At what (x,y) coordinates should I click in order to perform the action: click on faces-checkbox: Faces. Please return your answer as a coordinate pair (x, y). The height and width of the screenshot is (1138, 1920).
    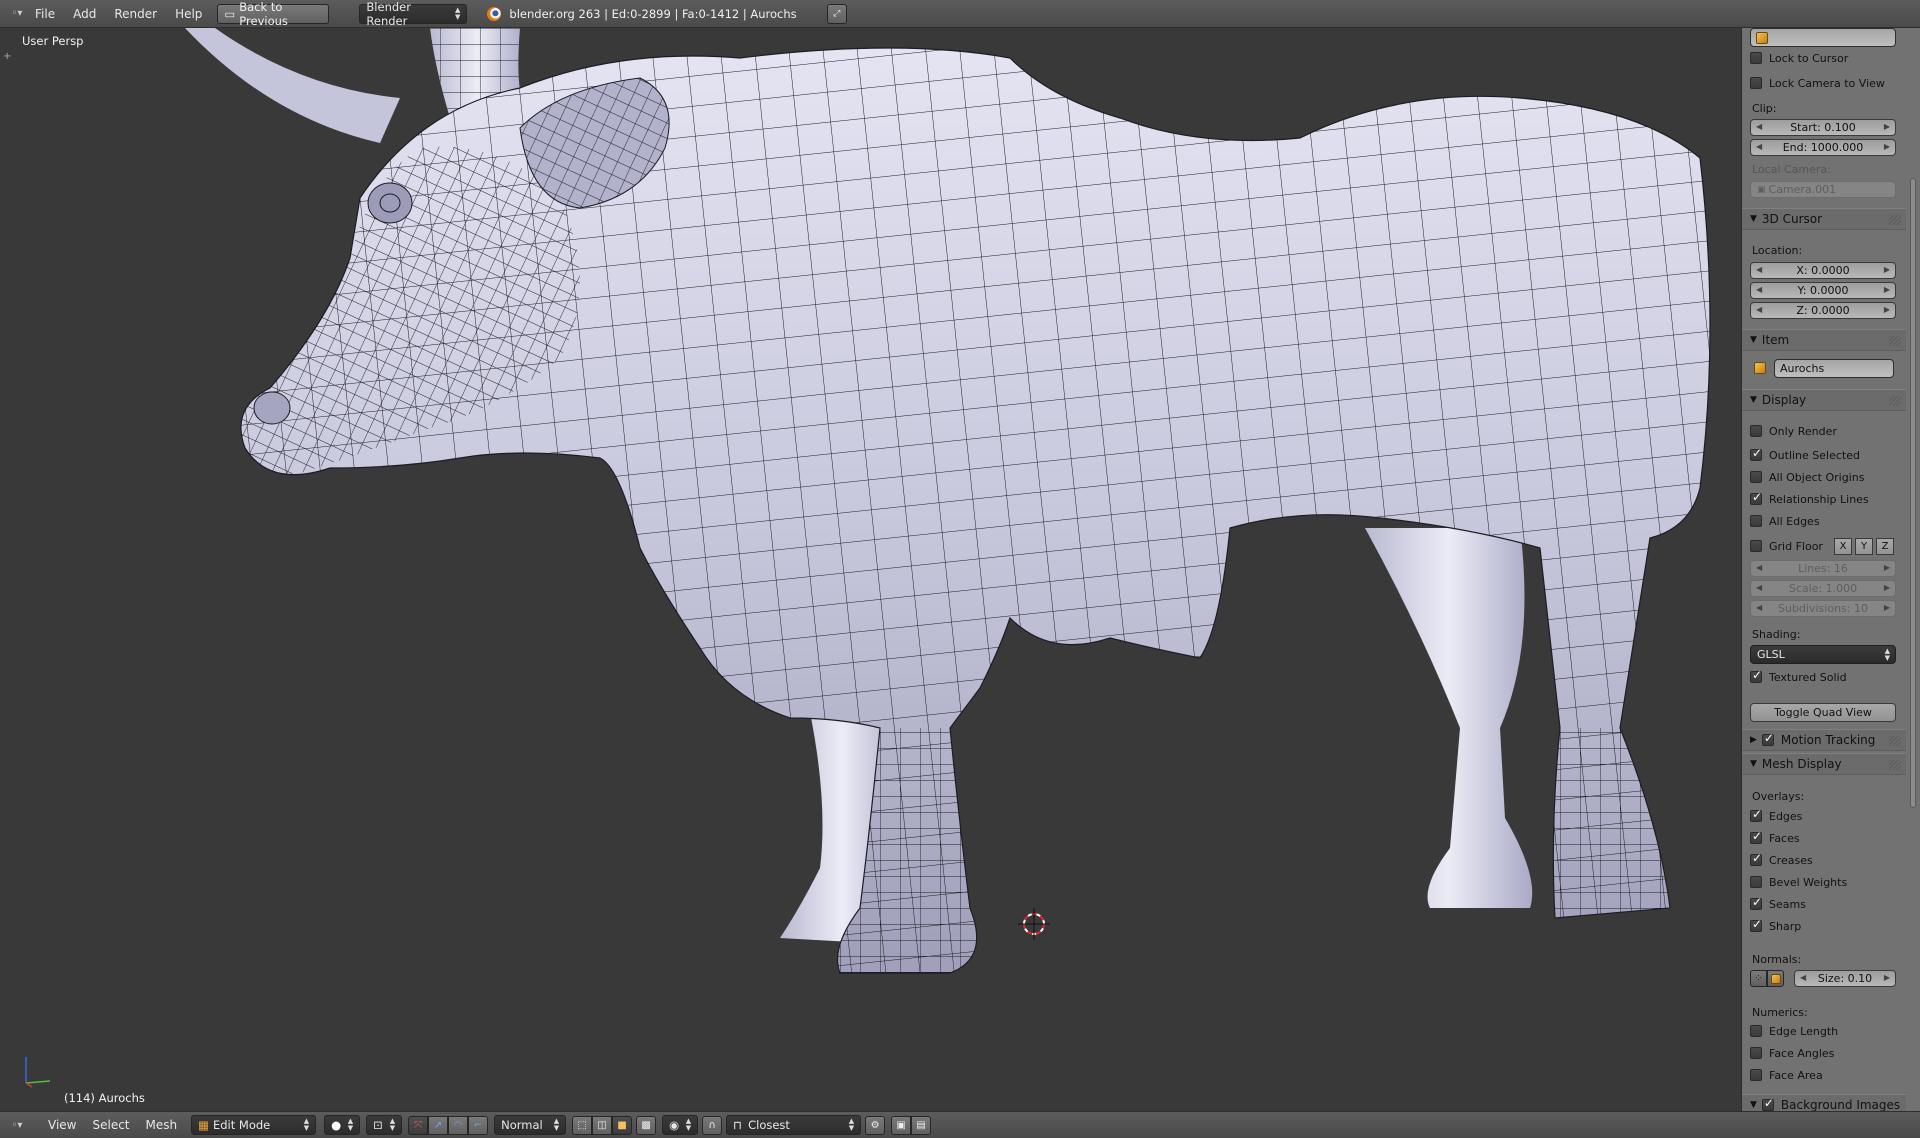
    Looking at the image, I should click on (1825, 838).